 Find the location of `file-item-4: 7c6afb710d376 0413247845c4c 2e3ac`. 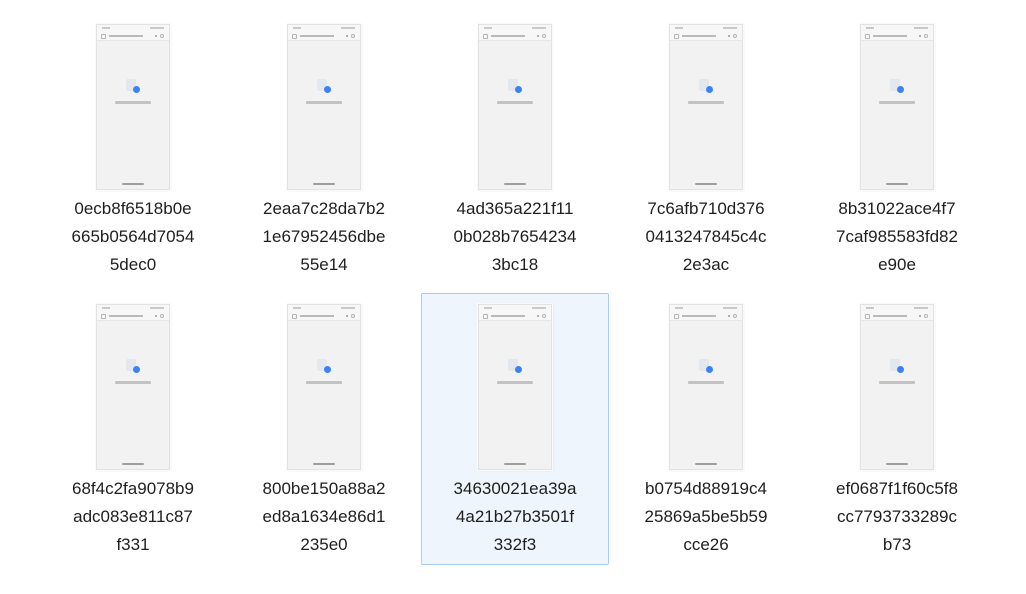

file-item-4: 7c6afb710d376 0413247845c4c 2e3ac is located at coordinates (706, 149).